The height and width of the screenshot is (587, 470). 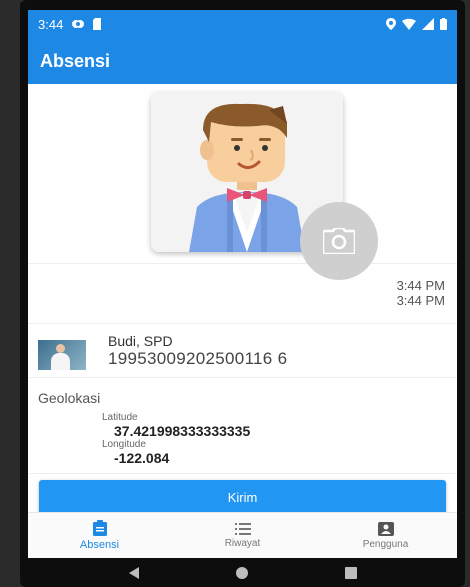 What do you see at coordinates (182, 431) in the screenshot?
I see `latitude-value: 37.421998333333335` at bounding box center [182, 431].